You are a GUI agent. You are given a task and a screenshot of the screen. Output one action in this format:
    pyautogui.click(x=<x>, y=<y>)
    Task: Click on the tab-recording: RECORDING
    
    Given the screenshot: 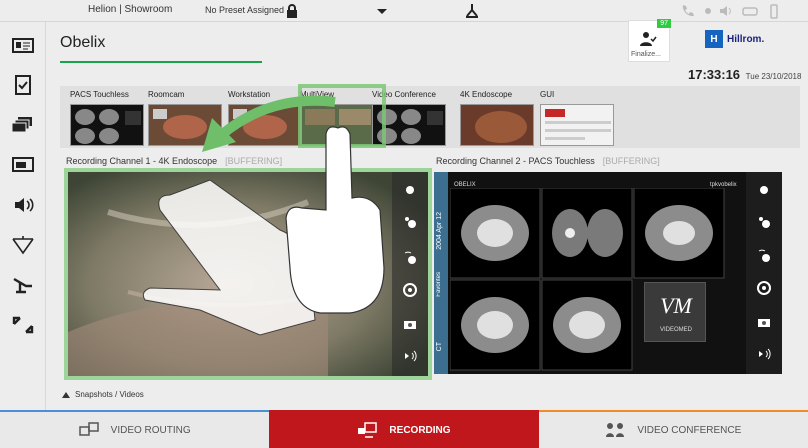 What is the action you would take?
    pyautogui.click(x=404, y=429)
    